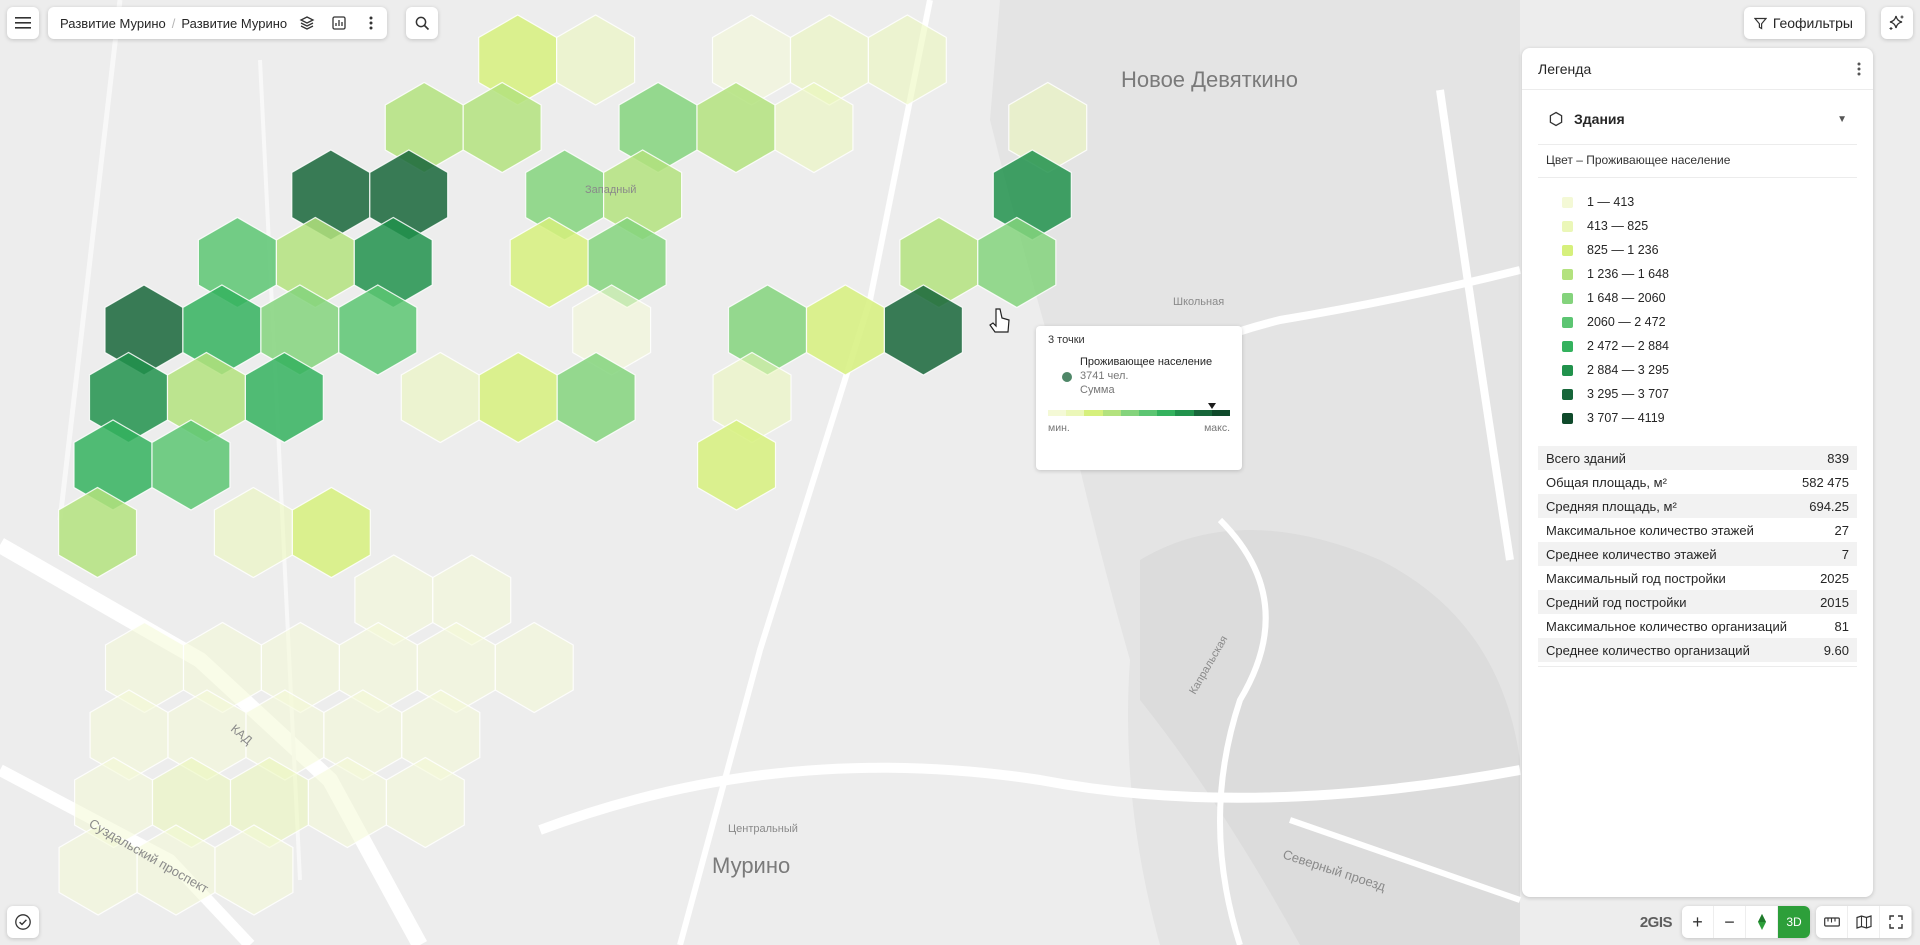 The width and height of the screenshot is (1920, 945). I want to click on more-button, so click(371, 23).